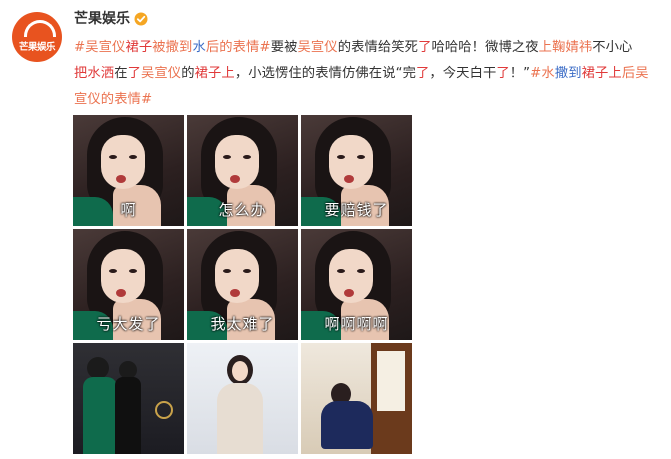 The width and height of the screenshot is (671, 459). Describe the element at coordinates (378, 47) in the screenshot. I see `post-text-segment: 的表情给笑死` at that location.